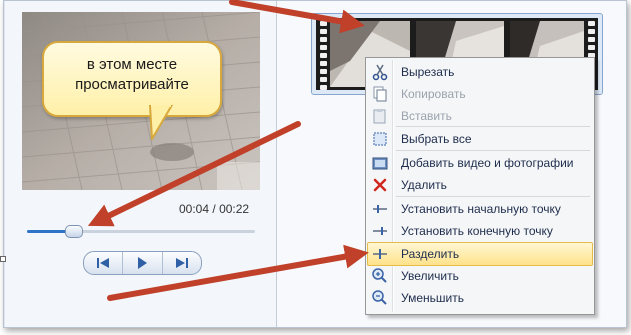  What do you see at coordinates (3, 259) in the screenshot?
I see `resize-marker` at bounding box center [3, 259].